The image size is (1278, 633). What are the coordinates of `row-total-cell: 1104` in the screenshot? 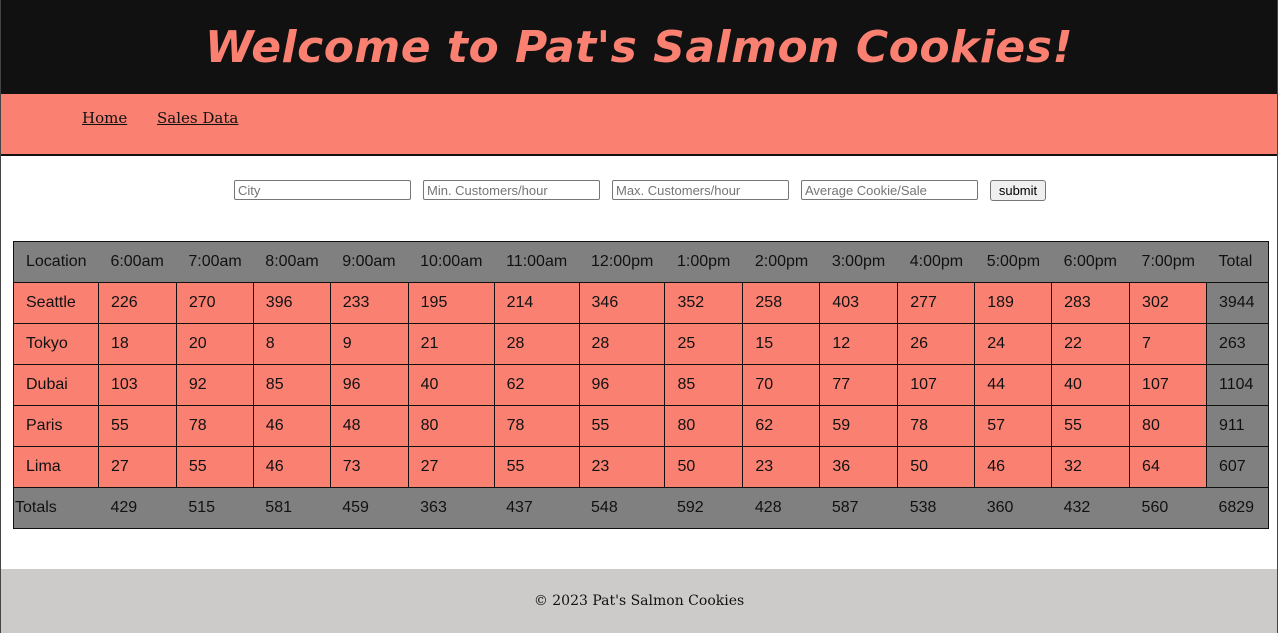 It's located at (1237, 385).